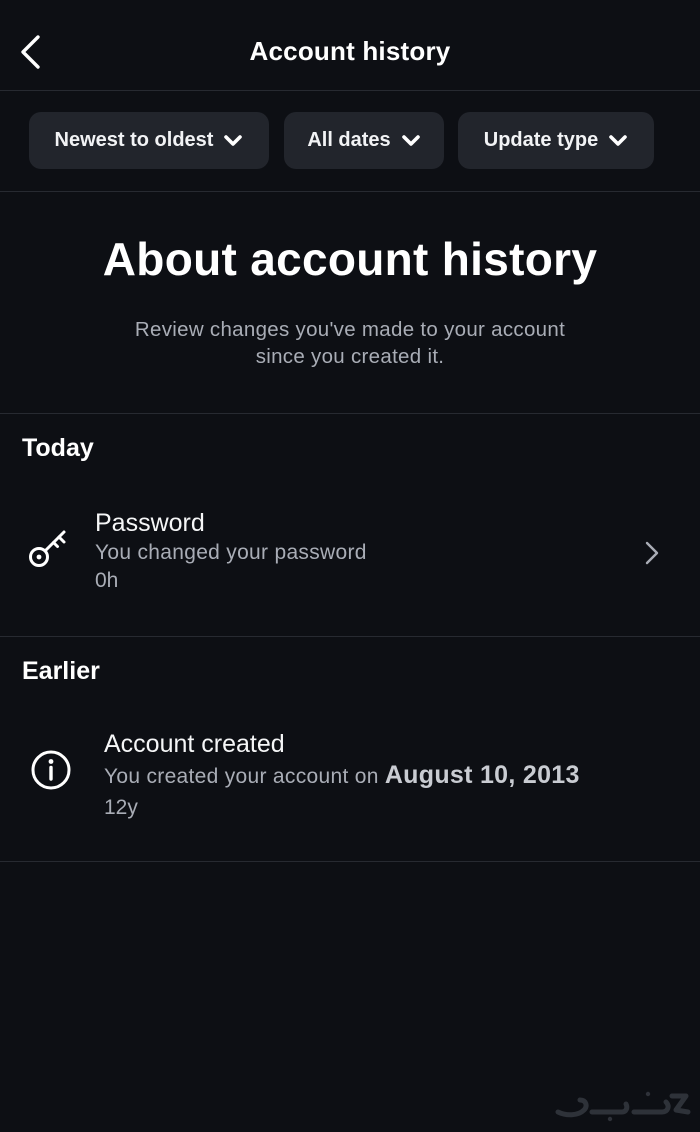 Image resolution: width=700 pixels, height=1132 pixels. Describe the element at coordinates (241, 776) in the screenshot. I see `entry-subtitle-text: You created your account on` at that location.